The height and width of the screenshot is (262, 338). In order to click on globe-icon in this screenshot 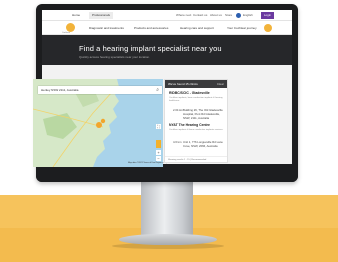, I will do `click(238, 15)`.